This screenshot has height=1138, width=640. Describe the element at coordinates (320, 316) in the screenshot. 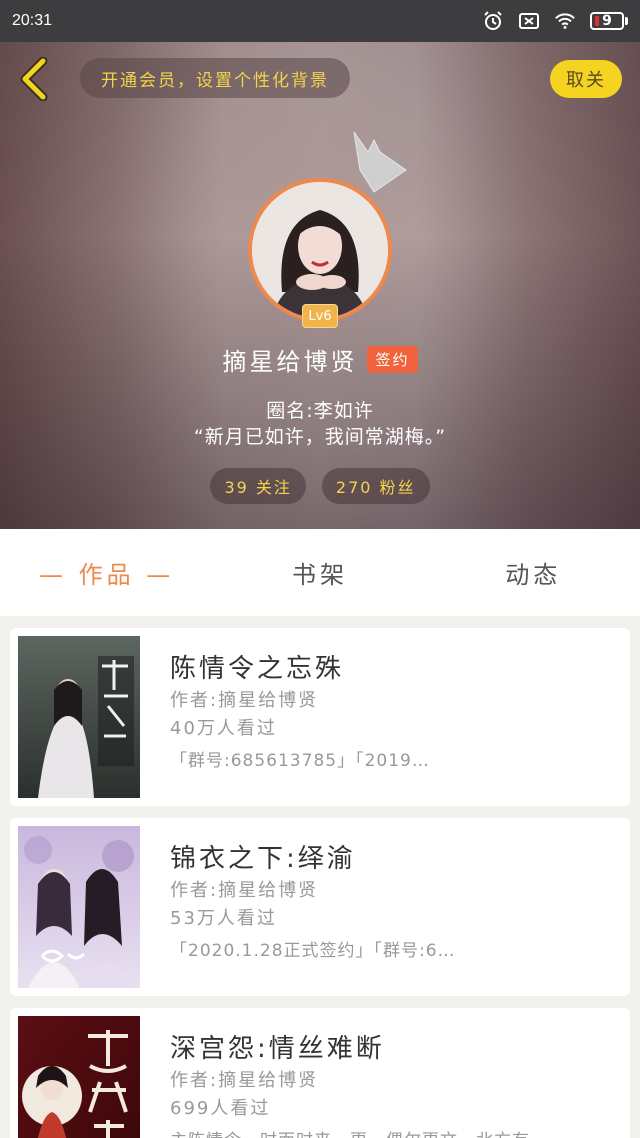

I see `level-badge: Lv6` at that location.